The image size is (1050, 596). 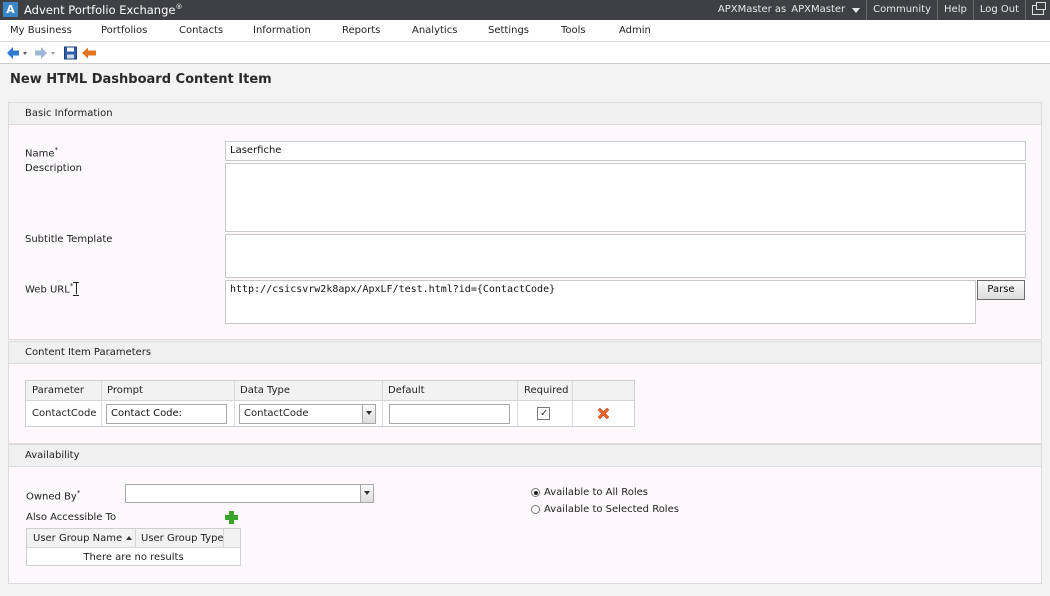 I want to click on section-title: Basic Information, so click(x=69, y=113).